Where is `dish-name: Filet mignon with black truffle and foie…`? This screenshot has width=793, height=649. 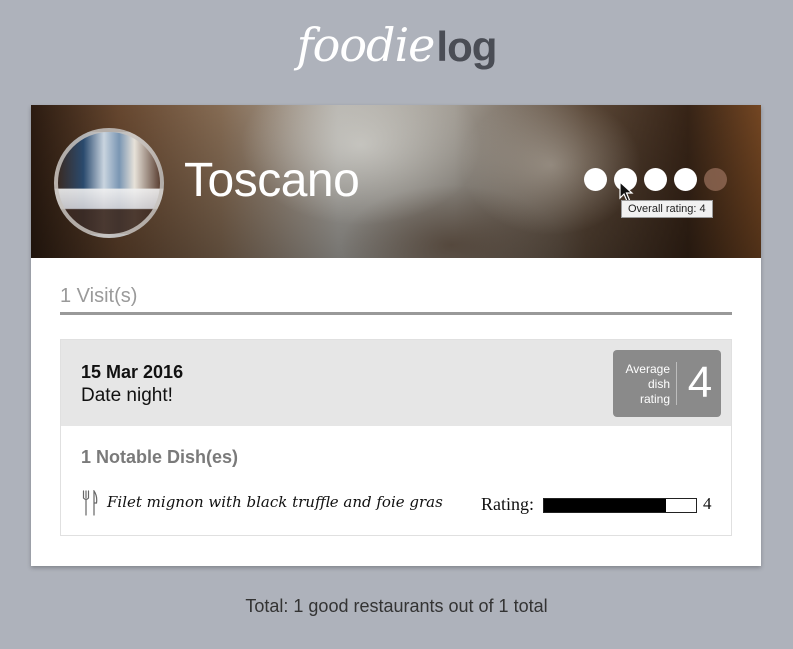
dish-name: Filet mignon with black truffle and foie… is located at coordinates (275, 502).